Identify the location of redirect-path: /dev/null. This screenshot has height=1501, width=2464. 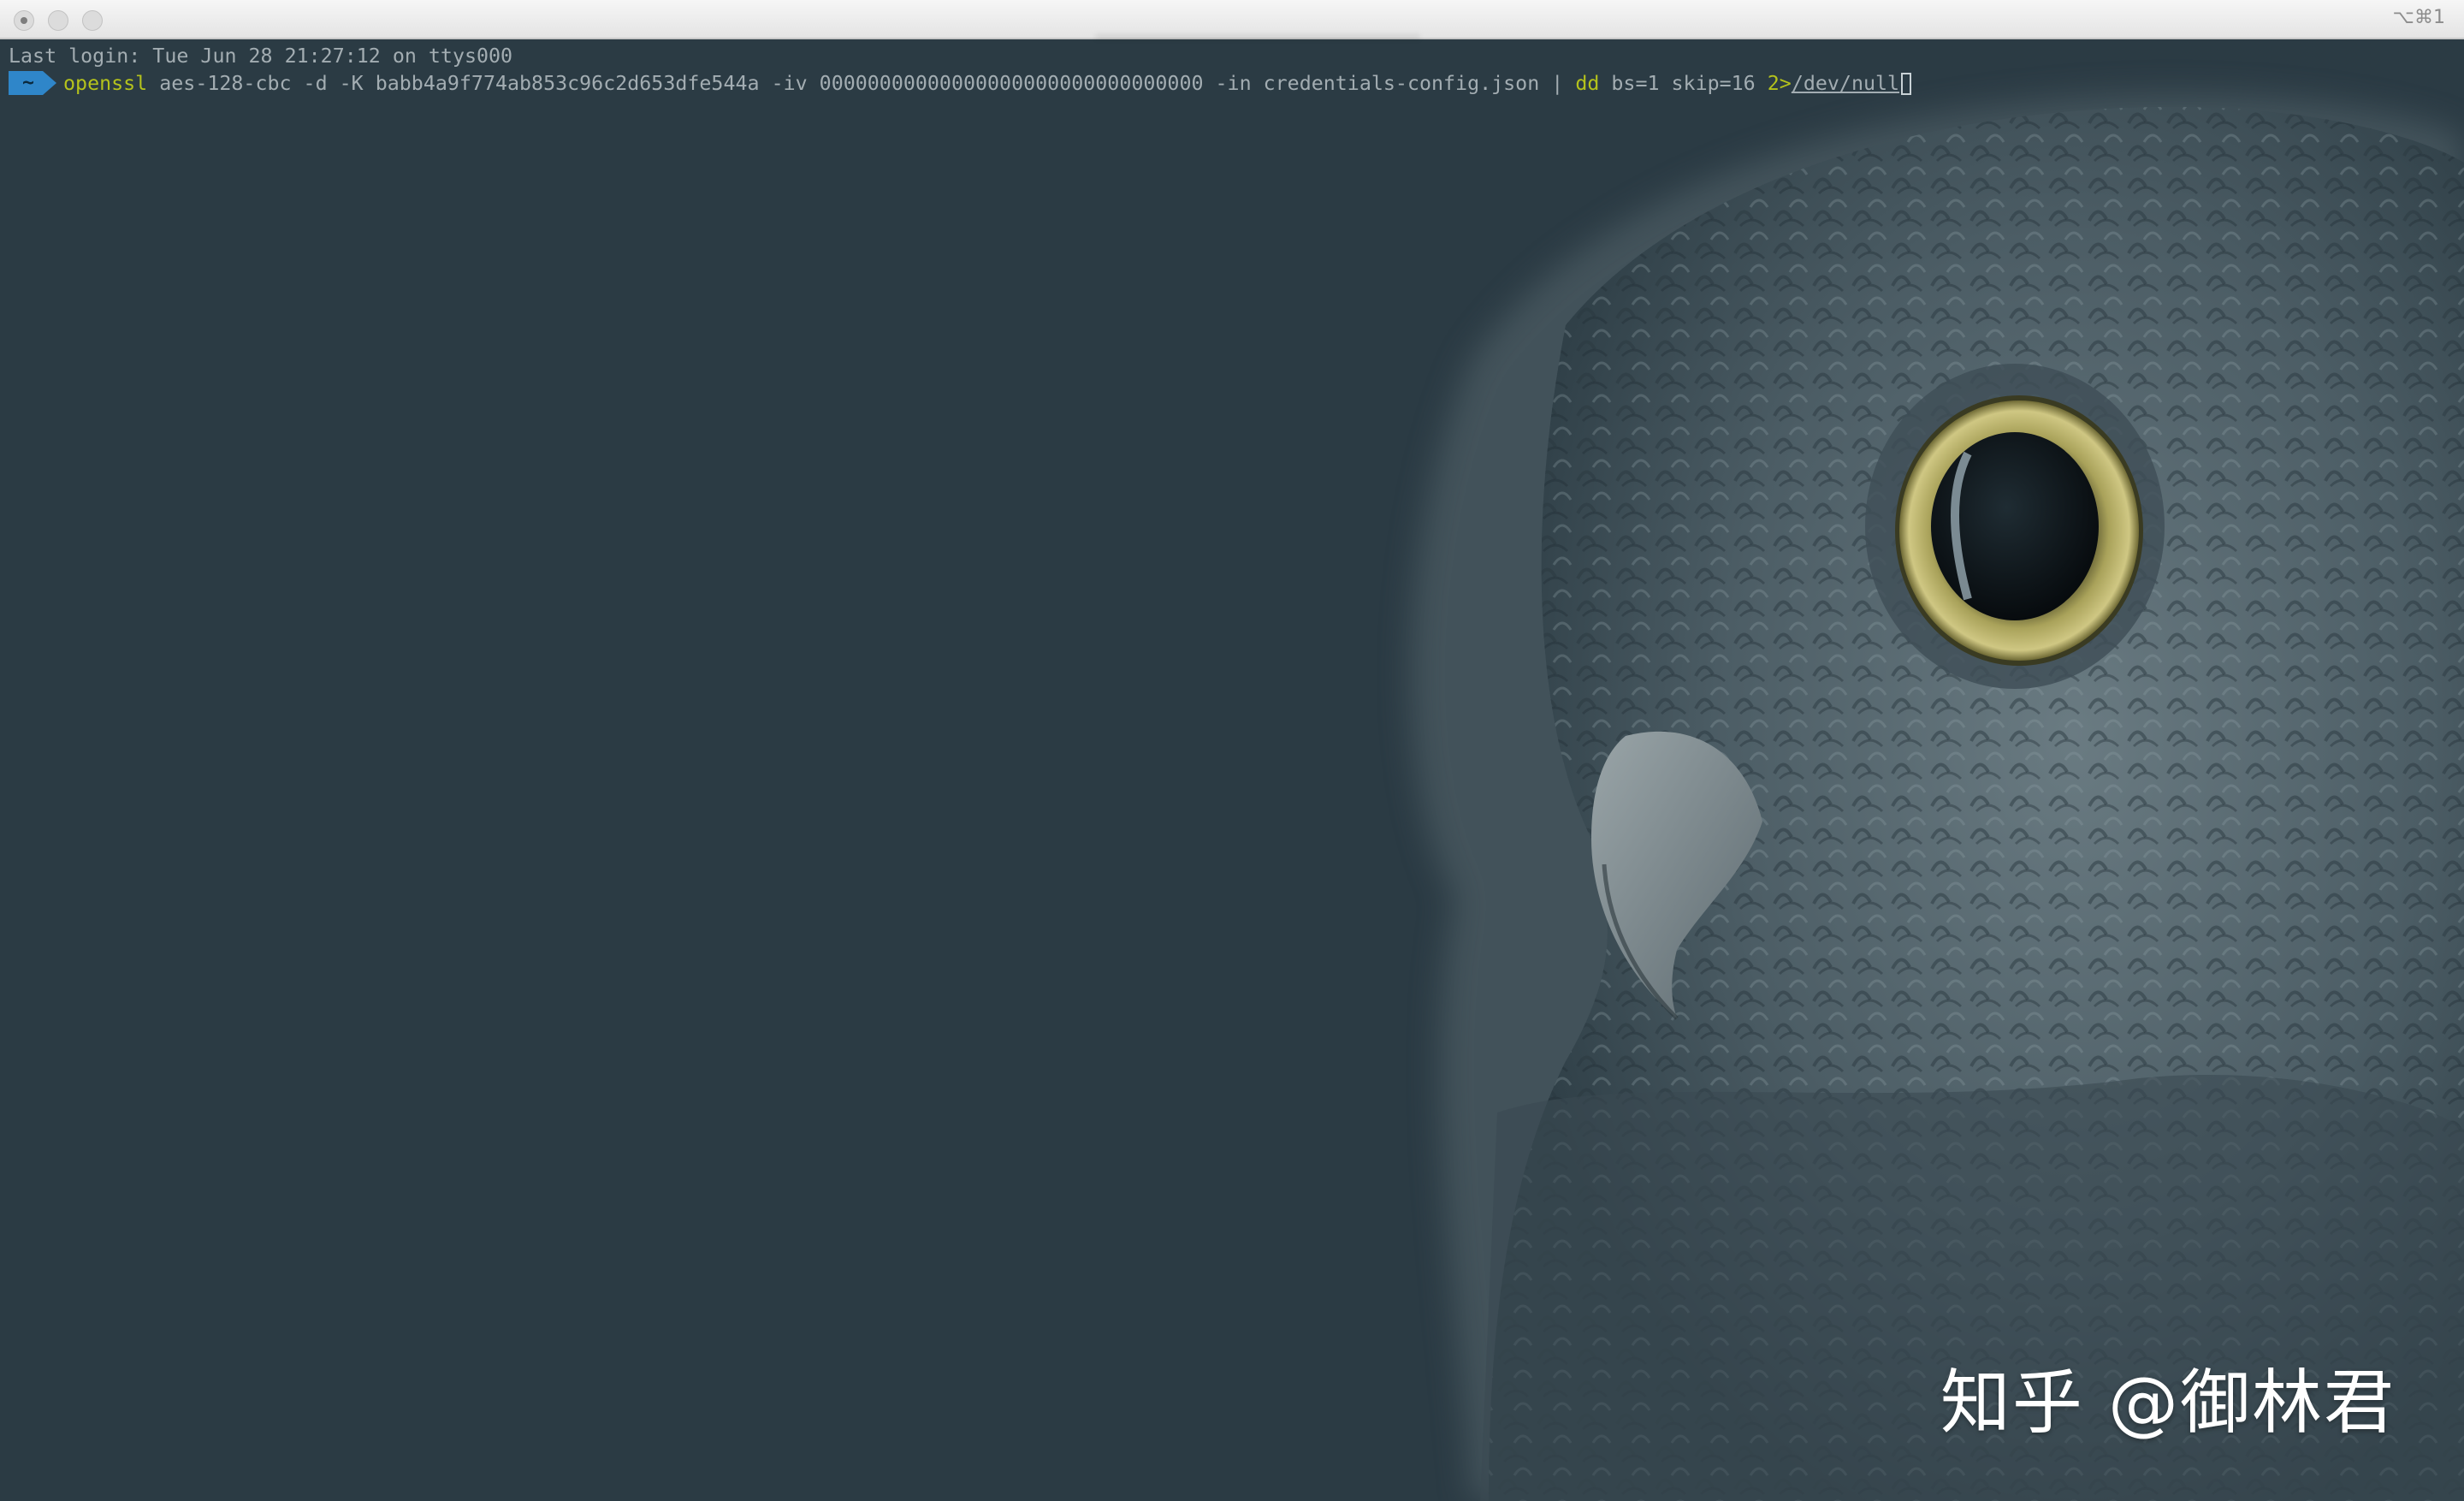
(1845, 83).